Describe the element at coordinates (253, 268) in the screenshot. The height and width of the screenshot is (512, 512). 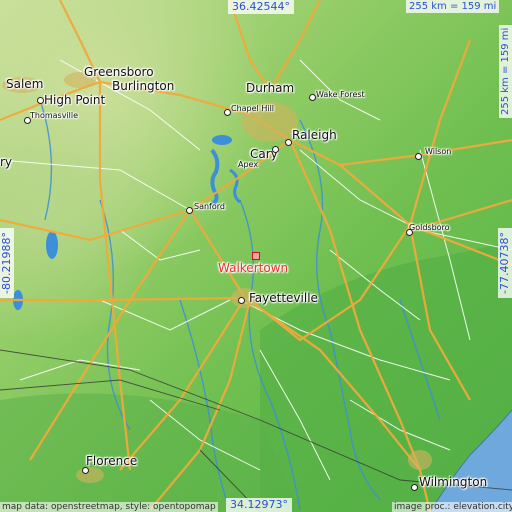
I see `target-location-label: Walkertown` at that location.